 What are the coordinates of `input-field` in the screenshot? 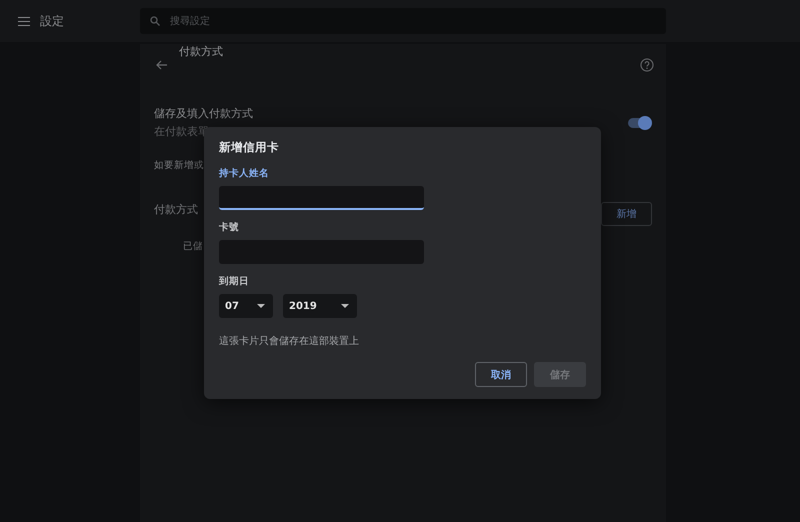 It's located at (321, 198).